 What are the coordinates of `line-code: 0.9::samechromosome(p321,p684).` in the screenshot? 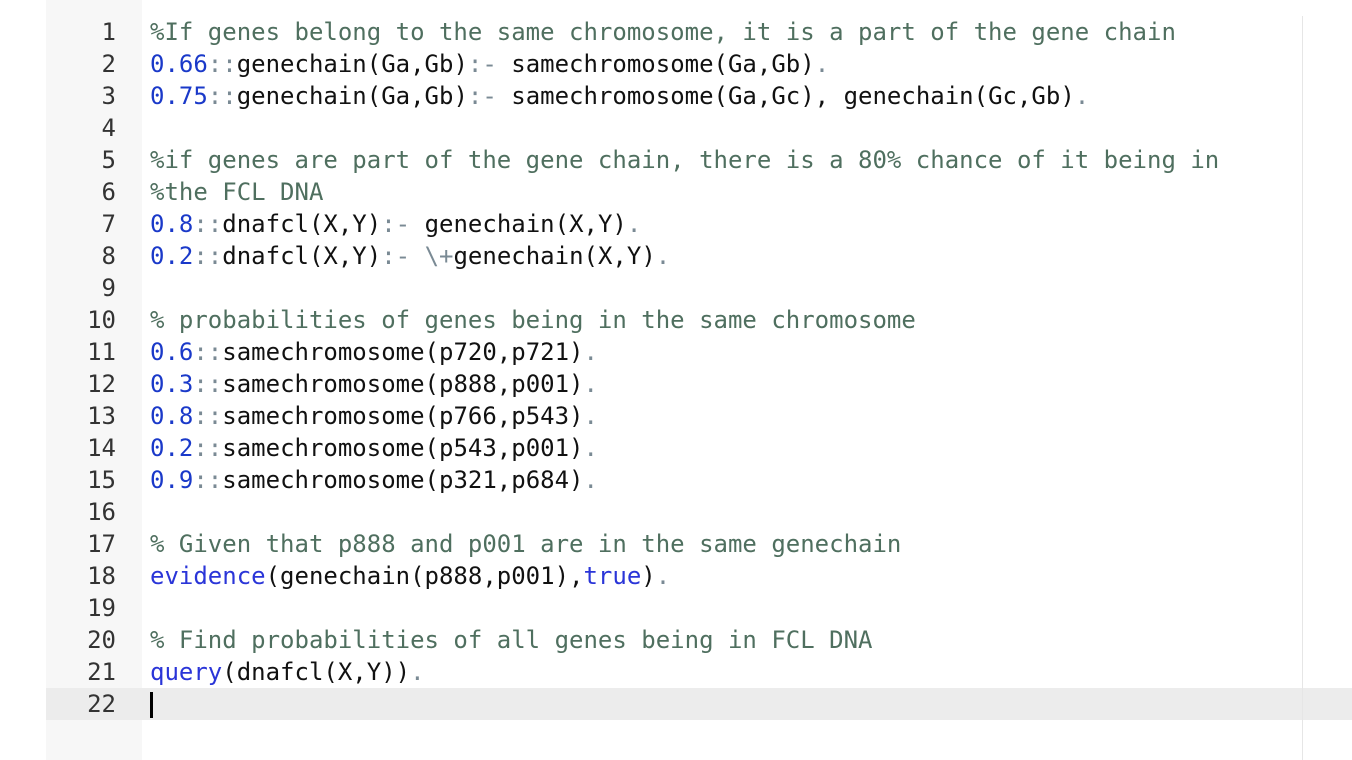 It's located at (374, 480).